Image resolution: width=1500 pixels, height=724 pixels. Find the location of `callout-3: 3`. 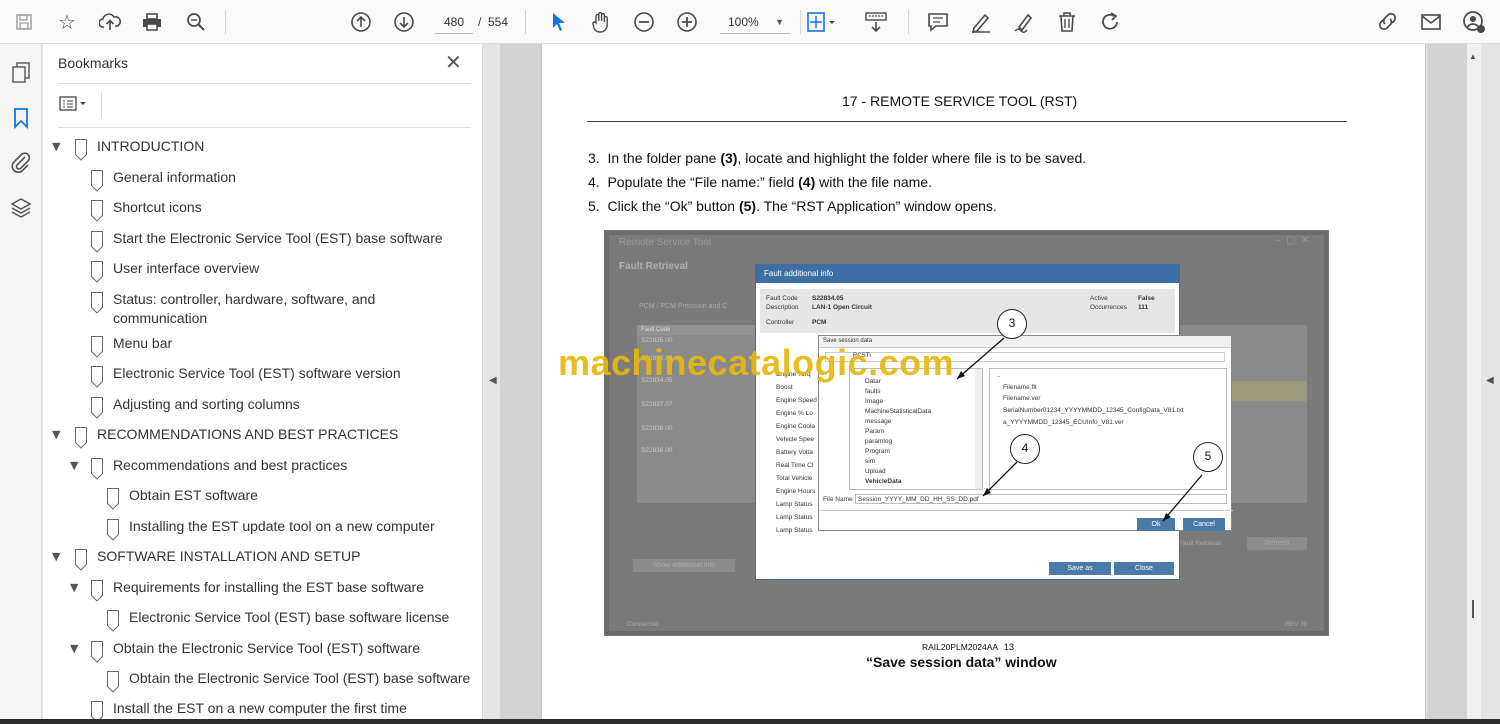

callout-3: 3 is located at coordinates (1012, 324).